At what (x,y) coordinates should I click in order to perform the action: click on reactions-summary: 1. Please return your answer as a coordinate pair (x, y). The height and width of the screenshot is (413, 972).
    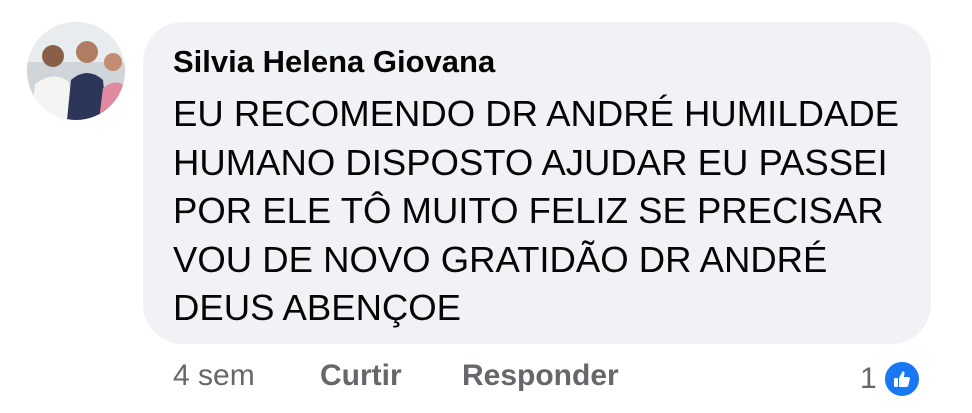
    Looking at the image, I should click on (890, 379).